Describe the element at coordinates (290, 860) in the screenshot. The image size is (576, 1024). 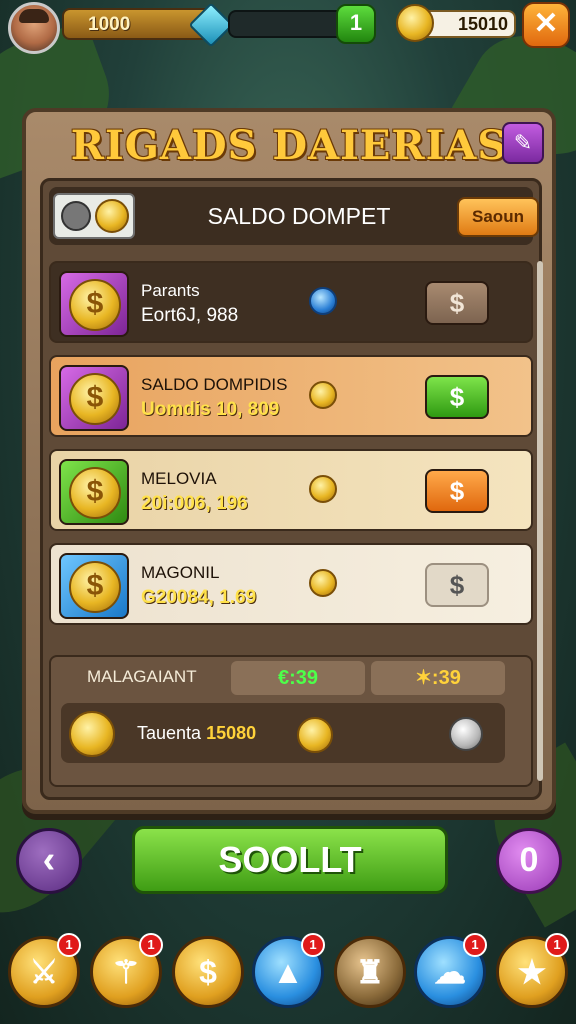
I see `submit-button: SOOLLT` at that location.